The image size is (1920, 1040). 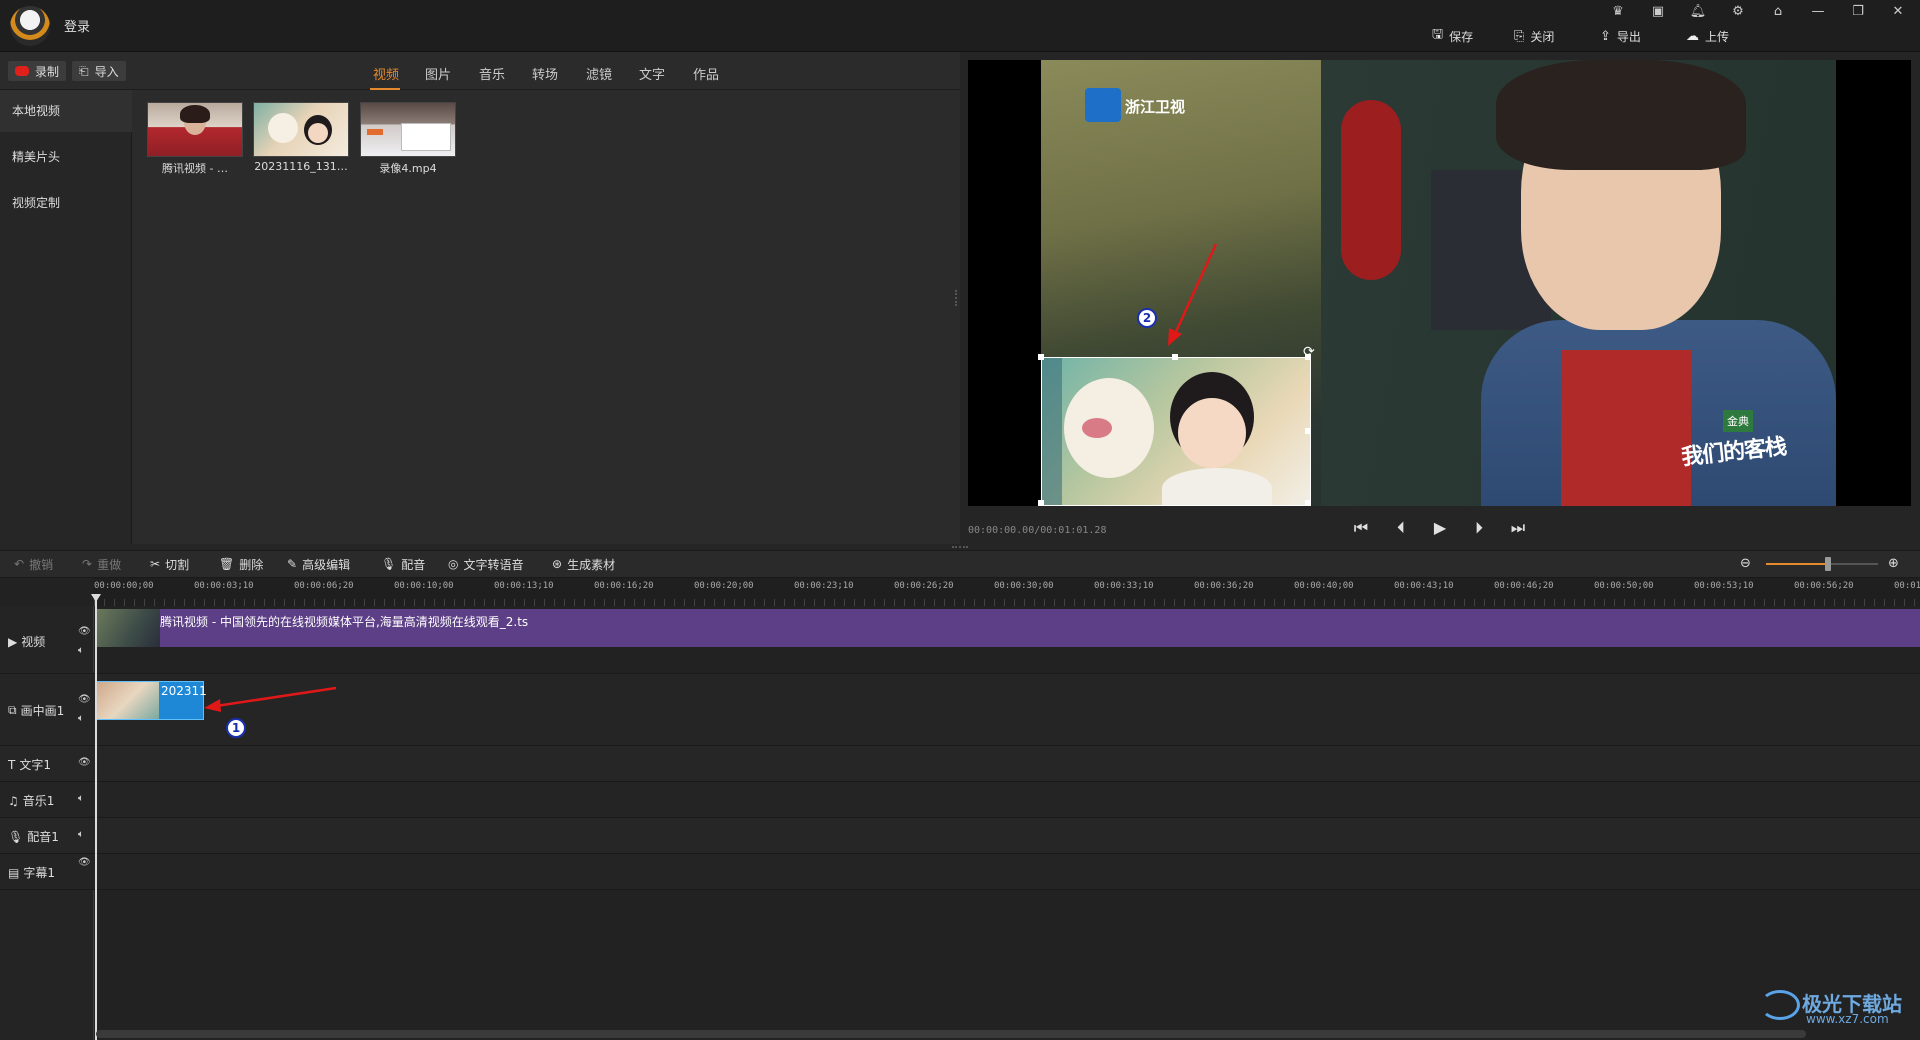 I want to click on save-button: 🖫 保存, so click(x=1452, y=36).